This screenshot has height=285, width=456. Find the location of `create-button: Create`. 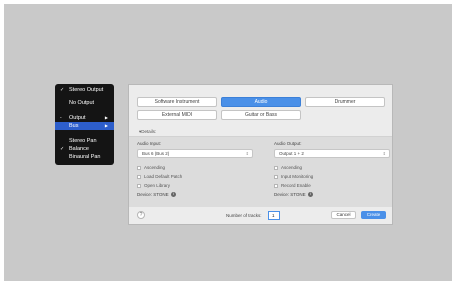

create-button: Create is located at coordinates (373, 215).